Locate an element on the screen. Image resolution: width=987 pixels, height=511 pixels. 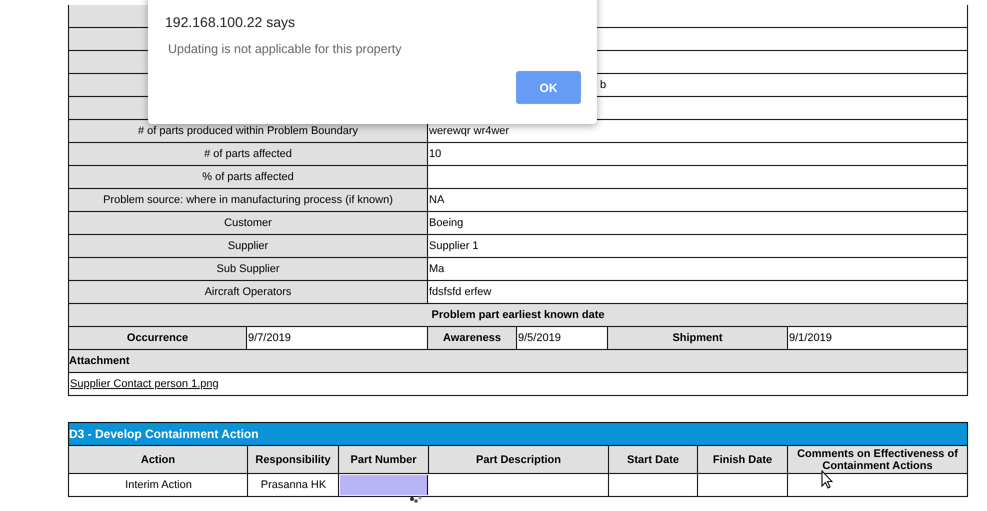
date-label: Shipment is located at coordinates (698, 338).